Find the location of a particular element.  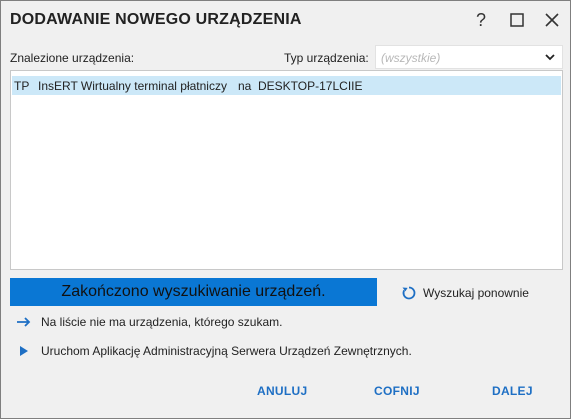

refresh-icon is located at coordinates (409, 293).